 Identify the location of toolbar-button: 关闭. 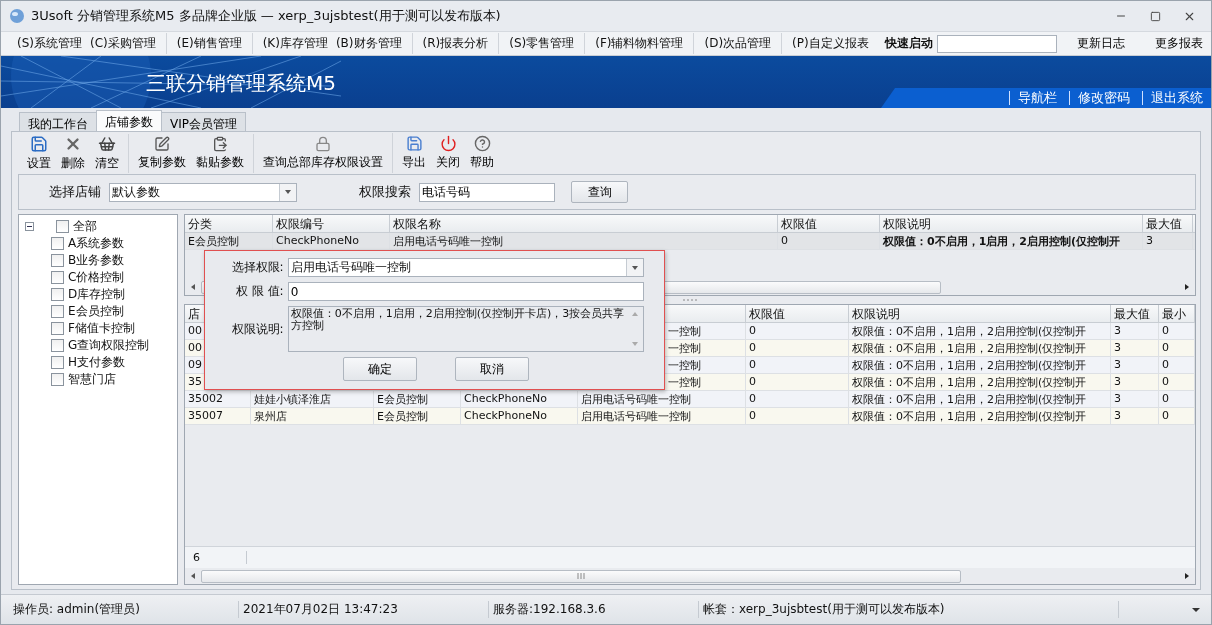
(448, 153).